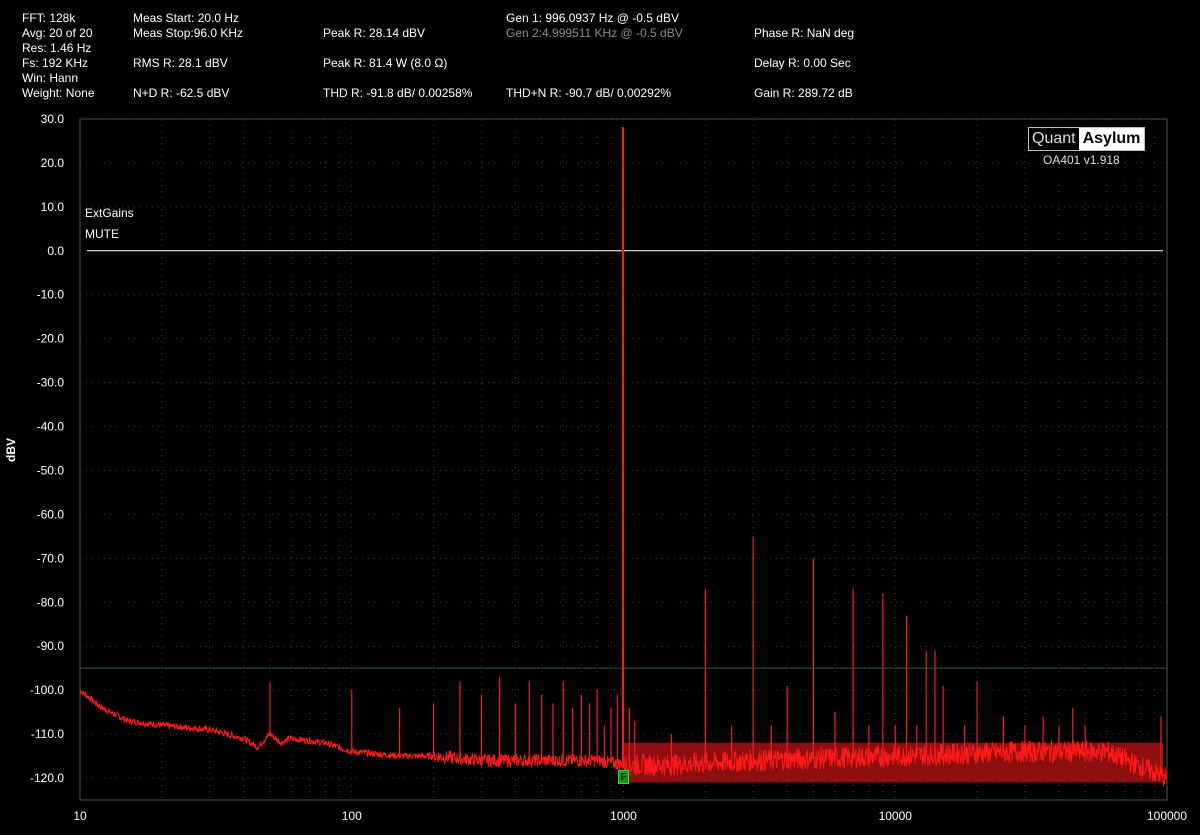 Image resolution: width=1200 pixels, height=835 pixels. I want to click on thdn-readout: THD+N R: -90.7 dB/ 0.00292%, so click(589, 93).